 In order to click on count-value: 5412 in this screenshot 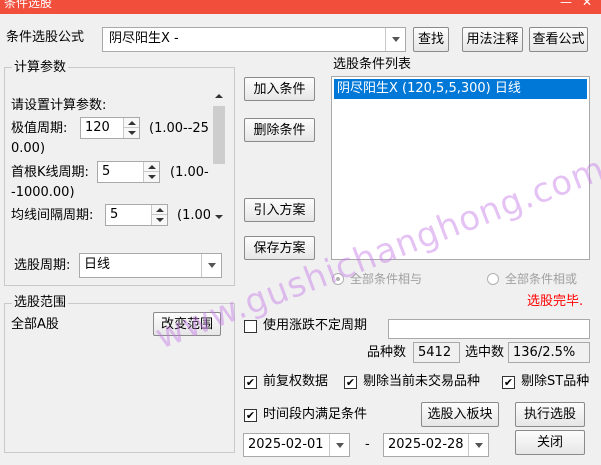, I will do `click(436, 352)`.